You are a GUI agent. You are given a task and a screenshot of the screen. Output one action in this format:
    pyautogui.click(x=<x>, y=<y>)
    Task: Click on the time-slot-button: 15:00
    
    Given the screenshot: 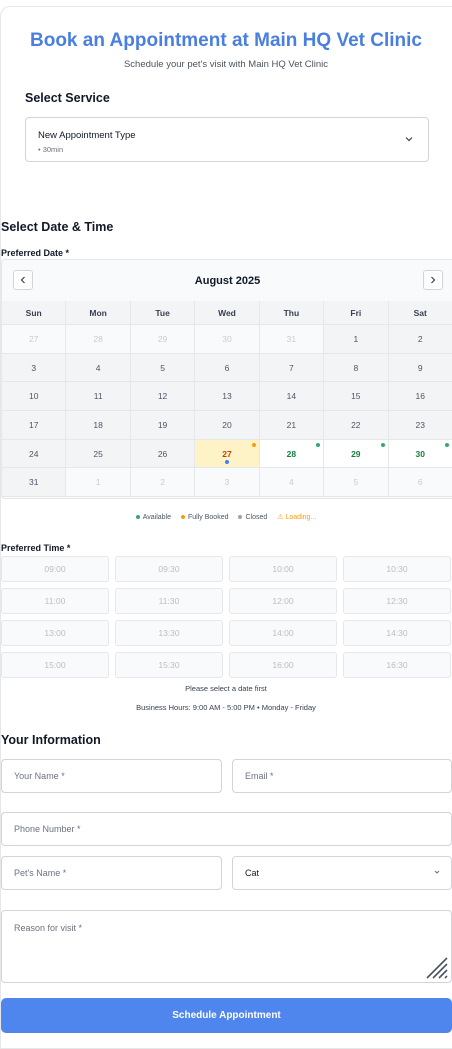 What is the action you would take?
    pyautogui.click(x=55, y=665)
    